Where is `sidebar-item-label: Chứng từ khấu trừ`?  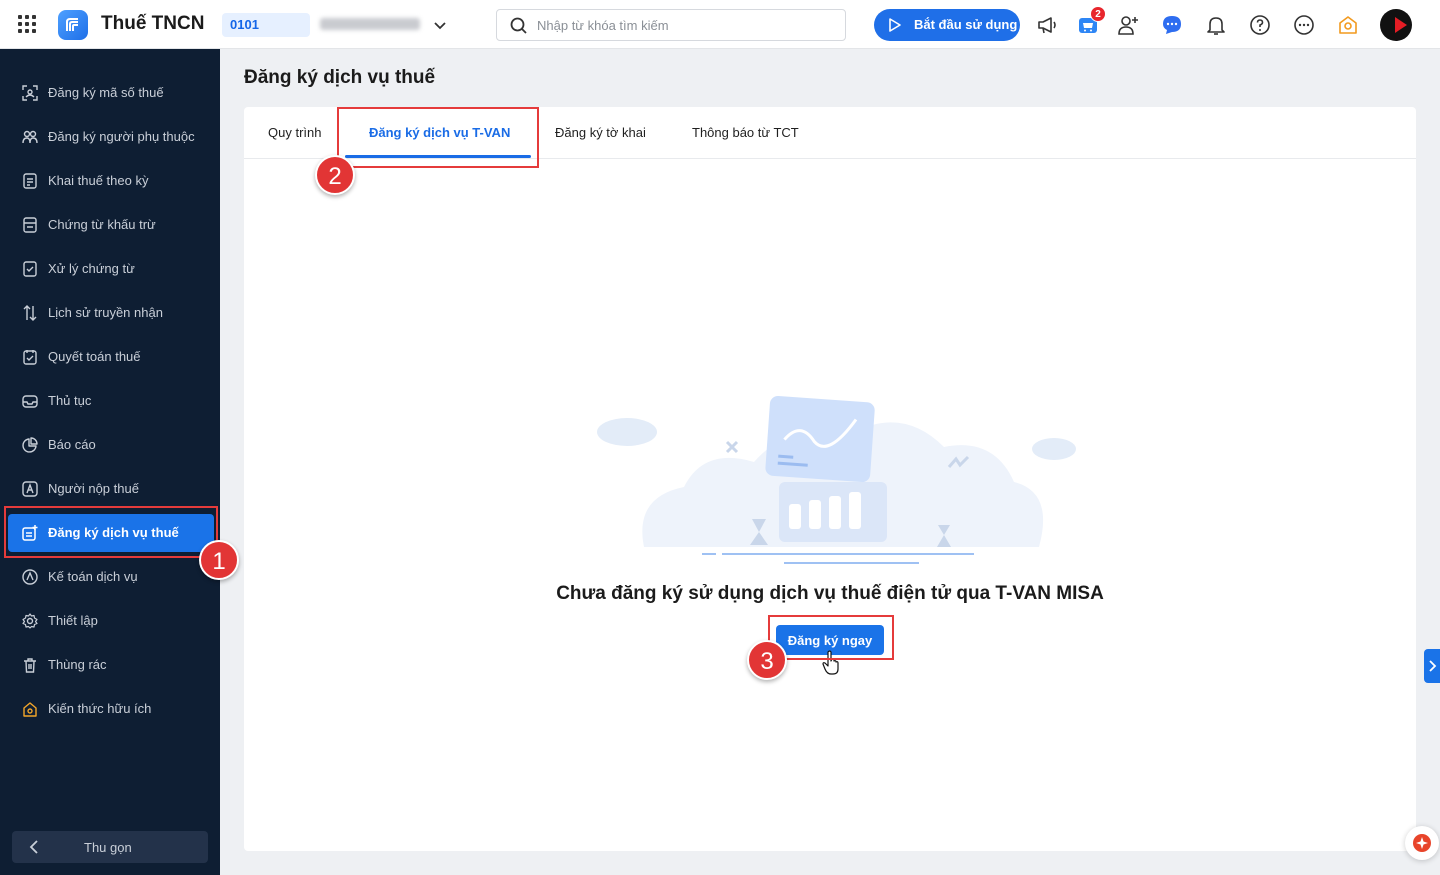
sidebar-item-label: Chứng từ khấu trừ is located at coordinates (102, 224).